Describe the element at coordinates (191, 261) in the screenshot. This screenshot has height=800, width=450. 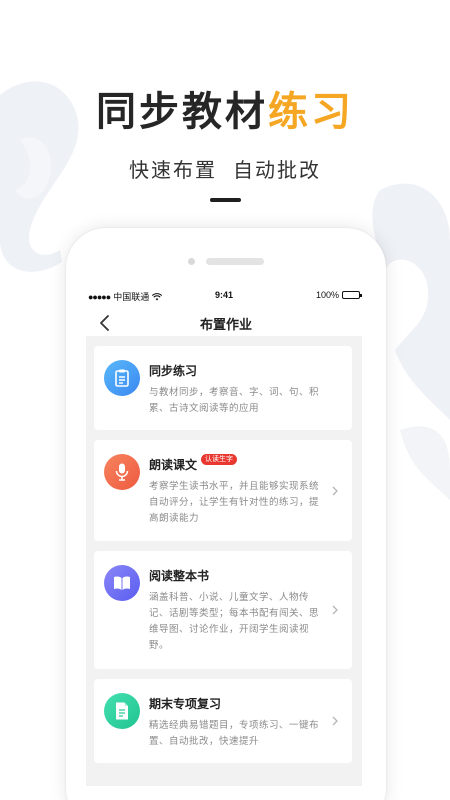
I see `camera-dot` at that location.